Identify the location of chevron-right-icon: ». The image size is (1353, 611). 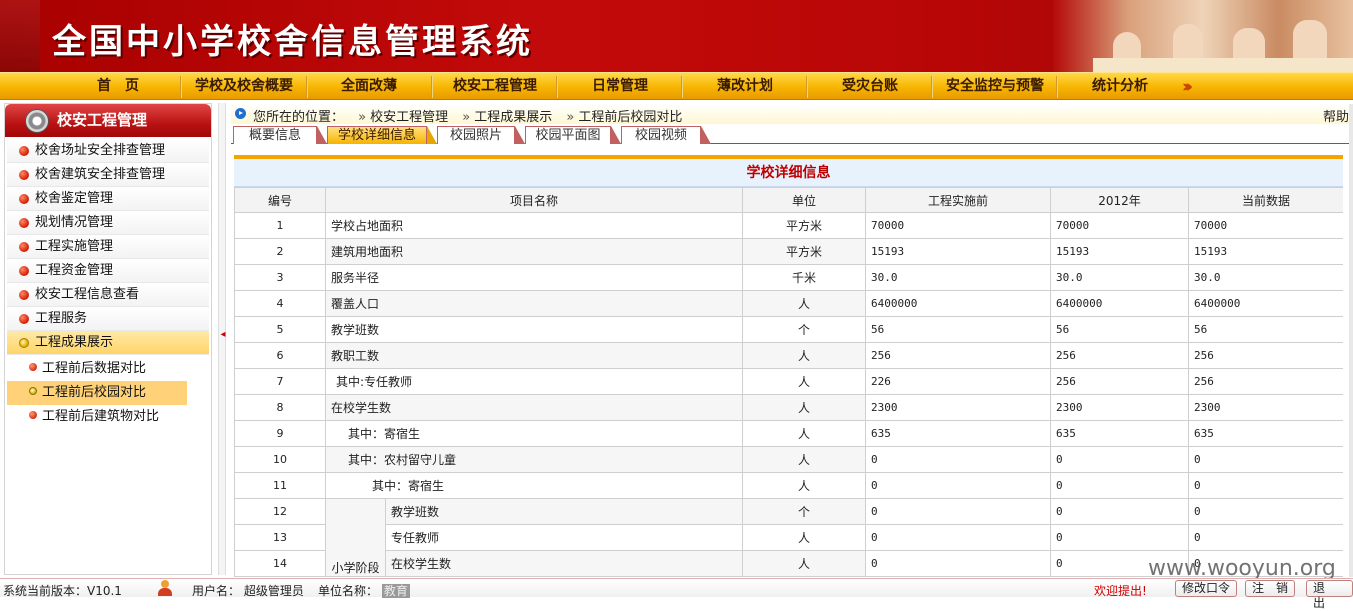
(570, 117).